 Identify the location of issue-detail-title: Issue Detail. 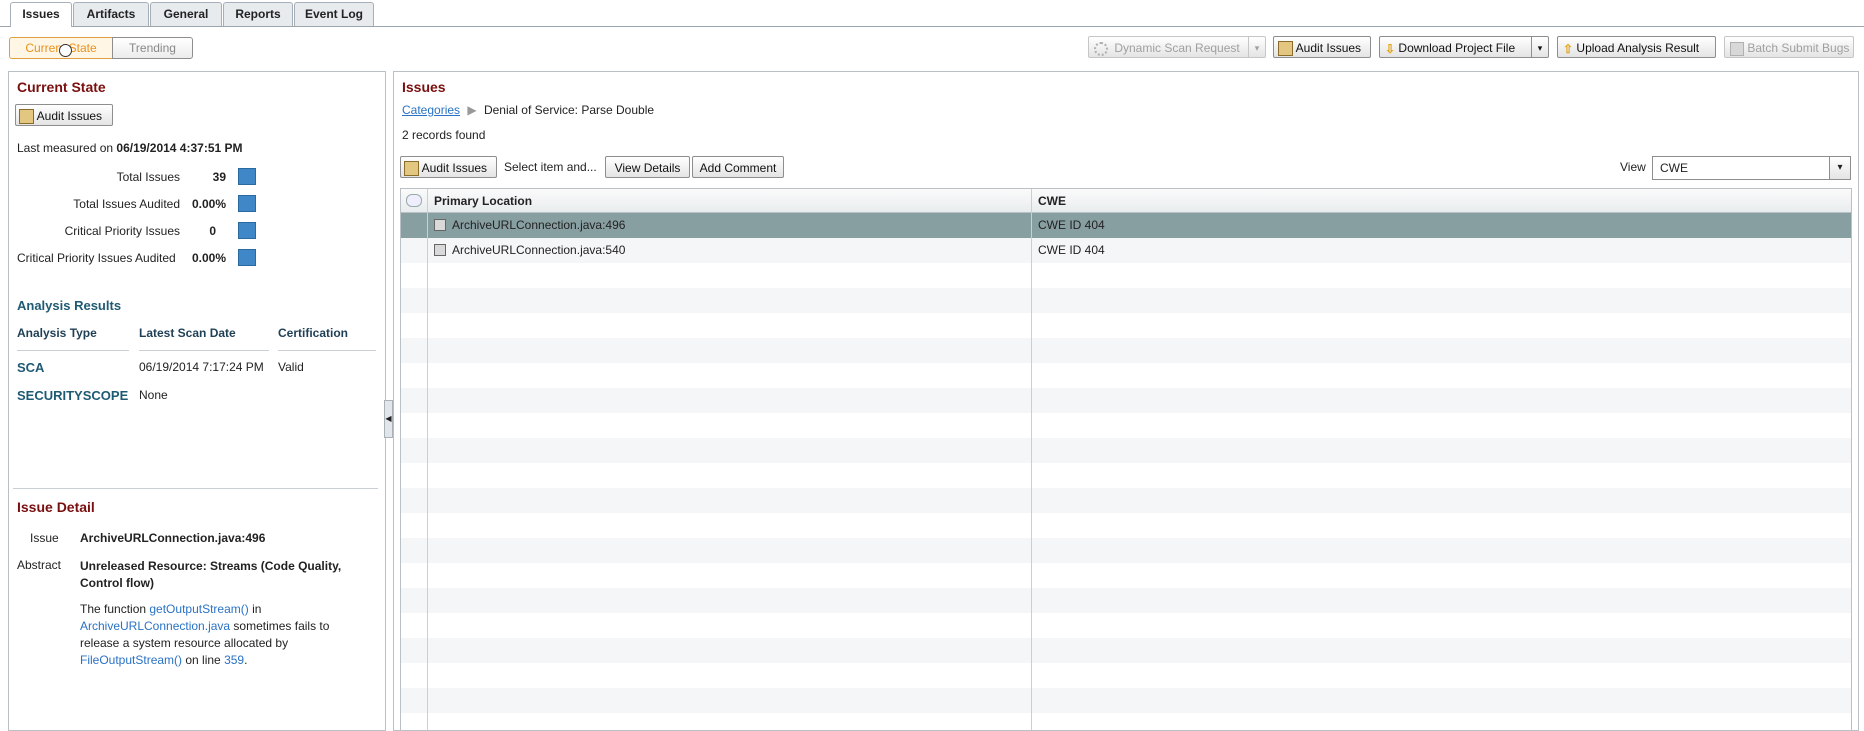
(56, 507).